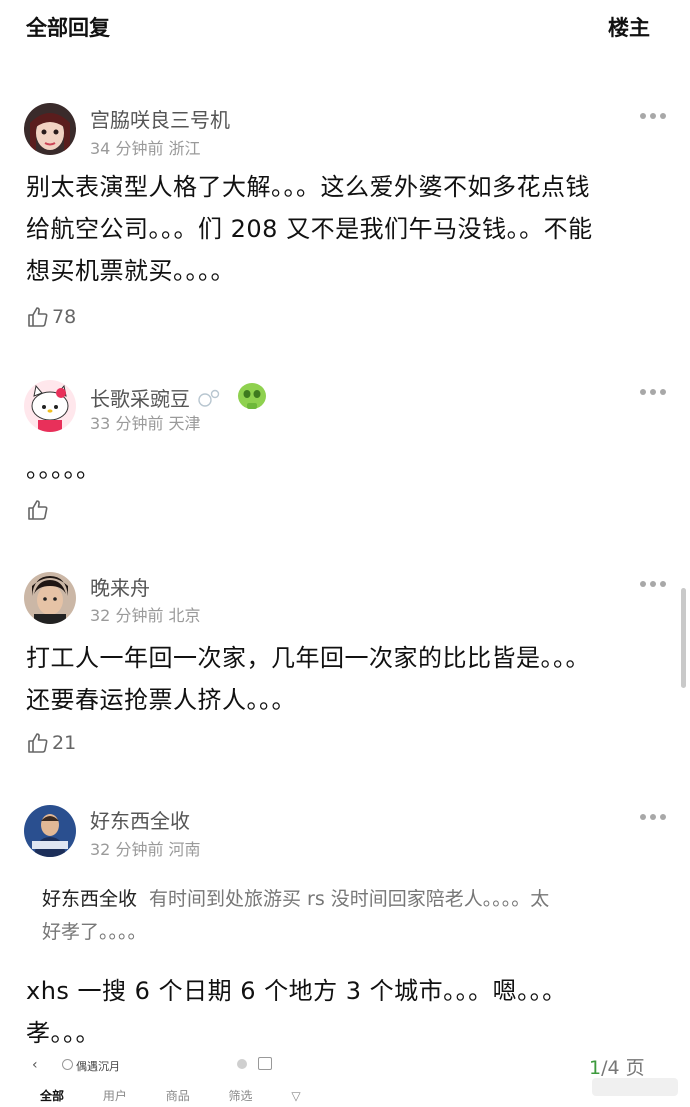  Describe the element at coordinates (127, 423) in the screenshot. I see `comment-time: 33 分钟前` at that location.